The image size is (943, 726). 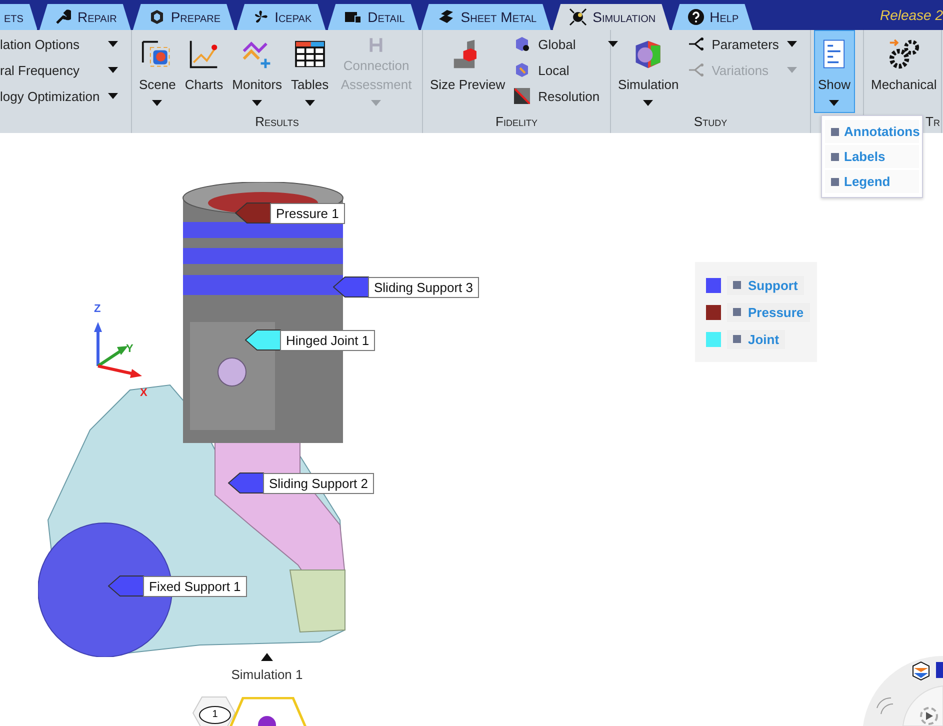 What do you see at coordinates (318, 483) in the screenshot?
I see `callout-label: Sliding Support 2` at bounding box center [318, 483].